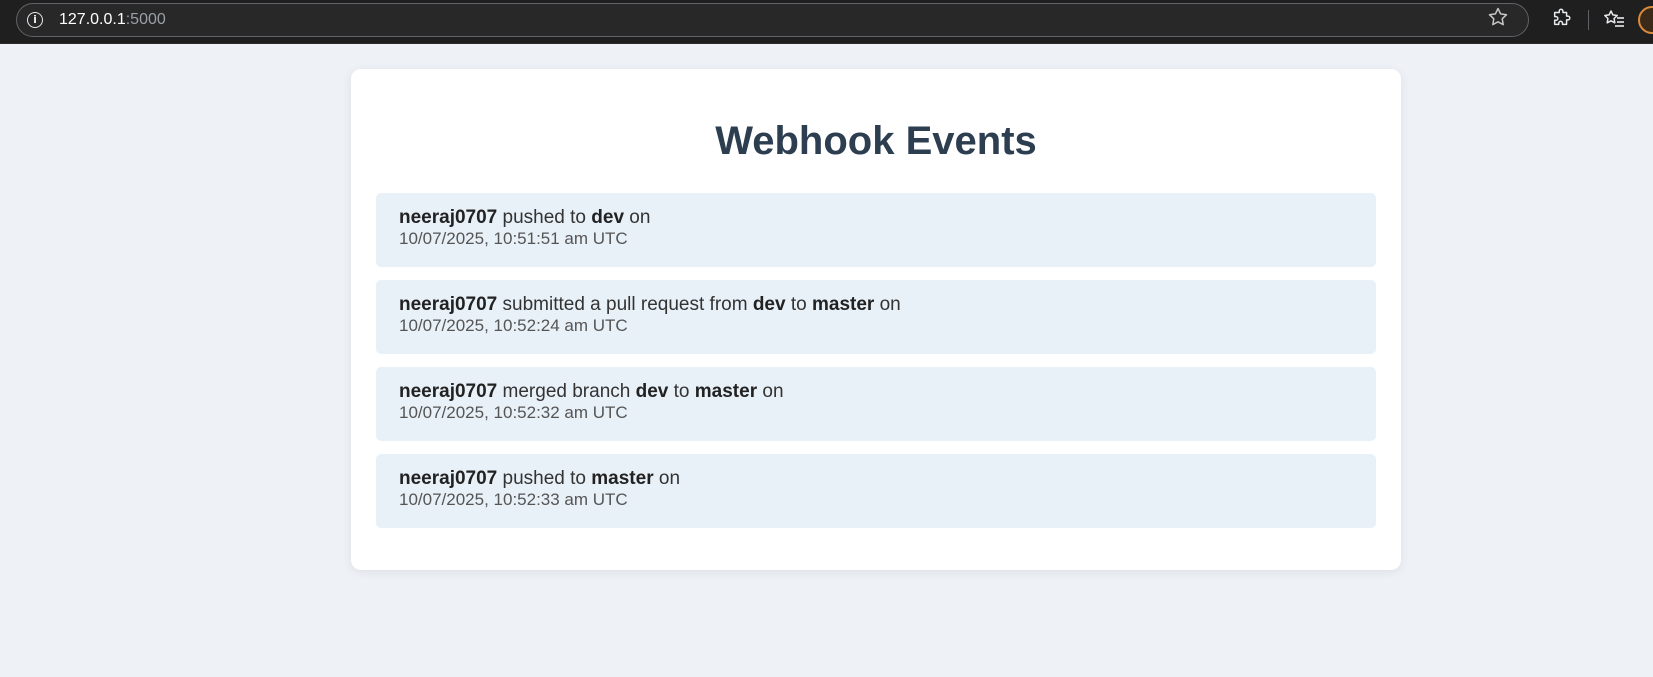 The image size is (1653, 677). I want to click on event-timestamp: 10/07/2025, 10:52:33 am UTC, so click(513, 499).